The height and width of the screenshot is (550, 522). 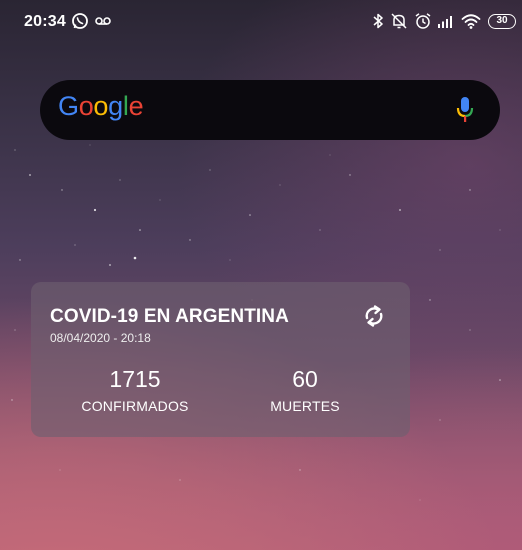 What do you see at coordinates (305, 406) in the screenshot?
I see `deaths-label: MUERTES` at bounding box center [305, 406].